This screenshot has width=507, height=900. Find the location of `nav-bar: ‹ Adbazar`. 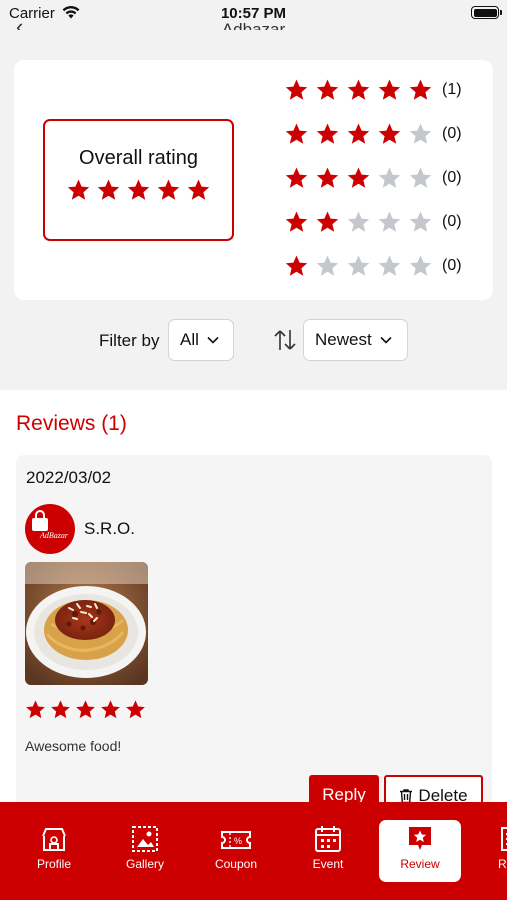

nav-bar: ‹ Adbazar is located at coordinates (253, 24).